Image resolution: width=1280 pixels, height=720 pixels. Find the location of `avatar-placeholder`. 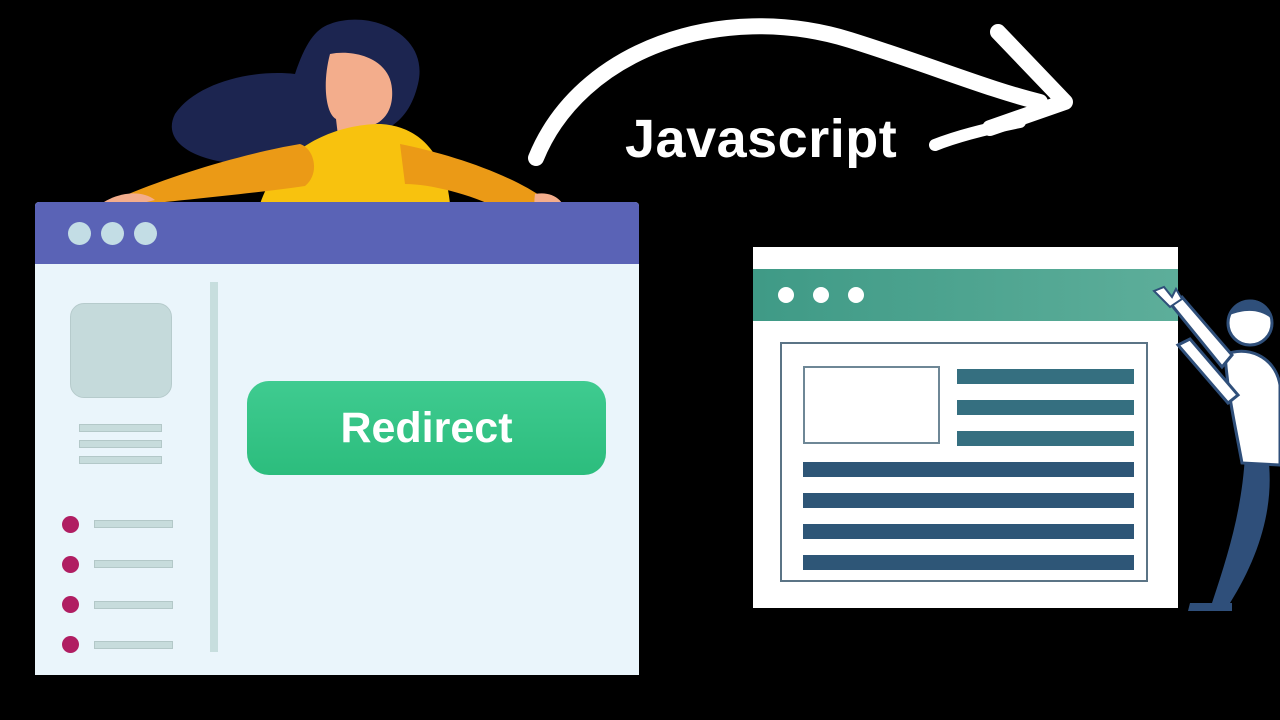

avatar-placeholder is located at coordinates (121, 350).